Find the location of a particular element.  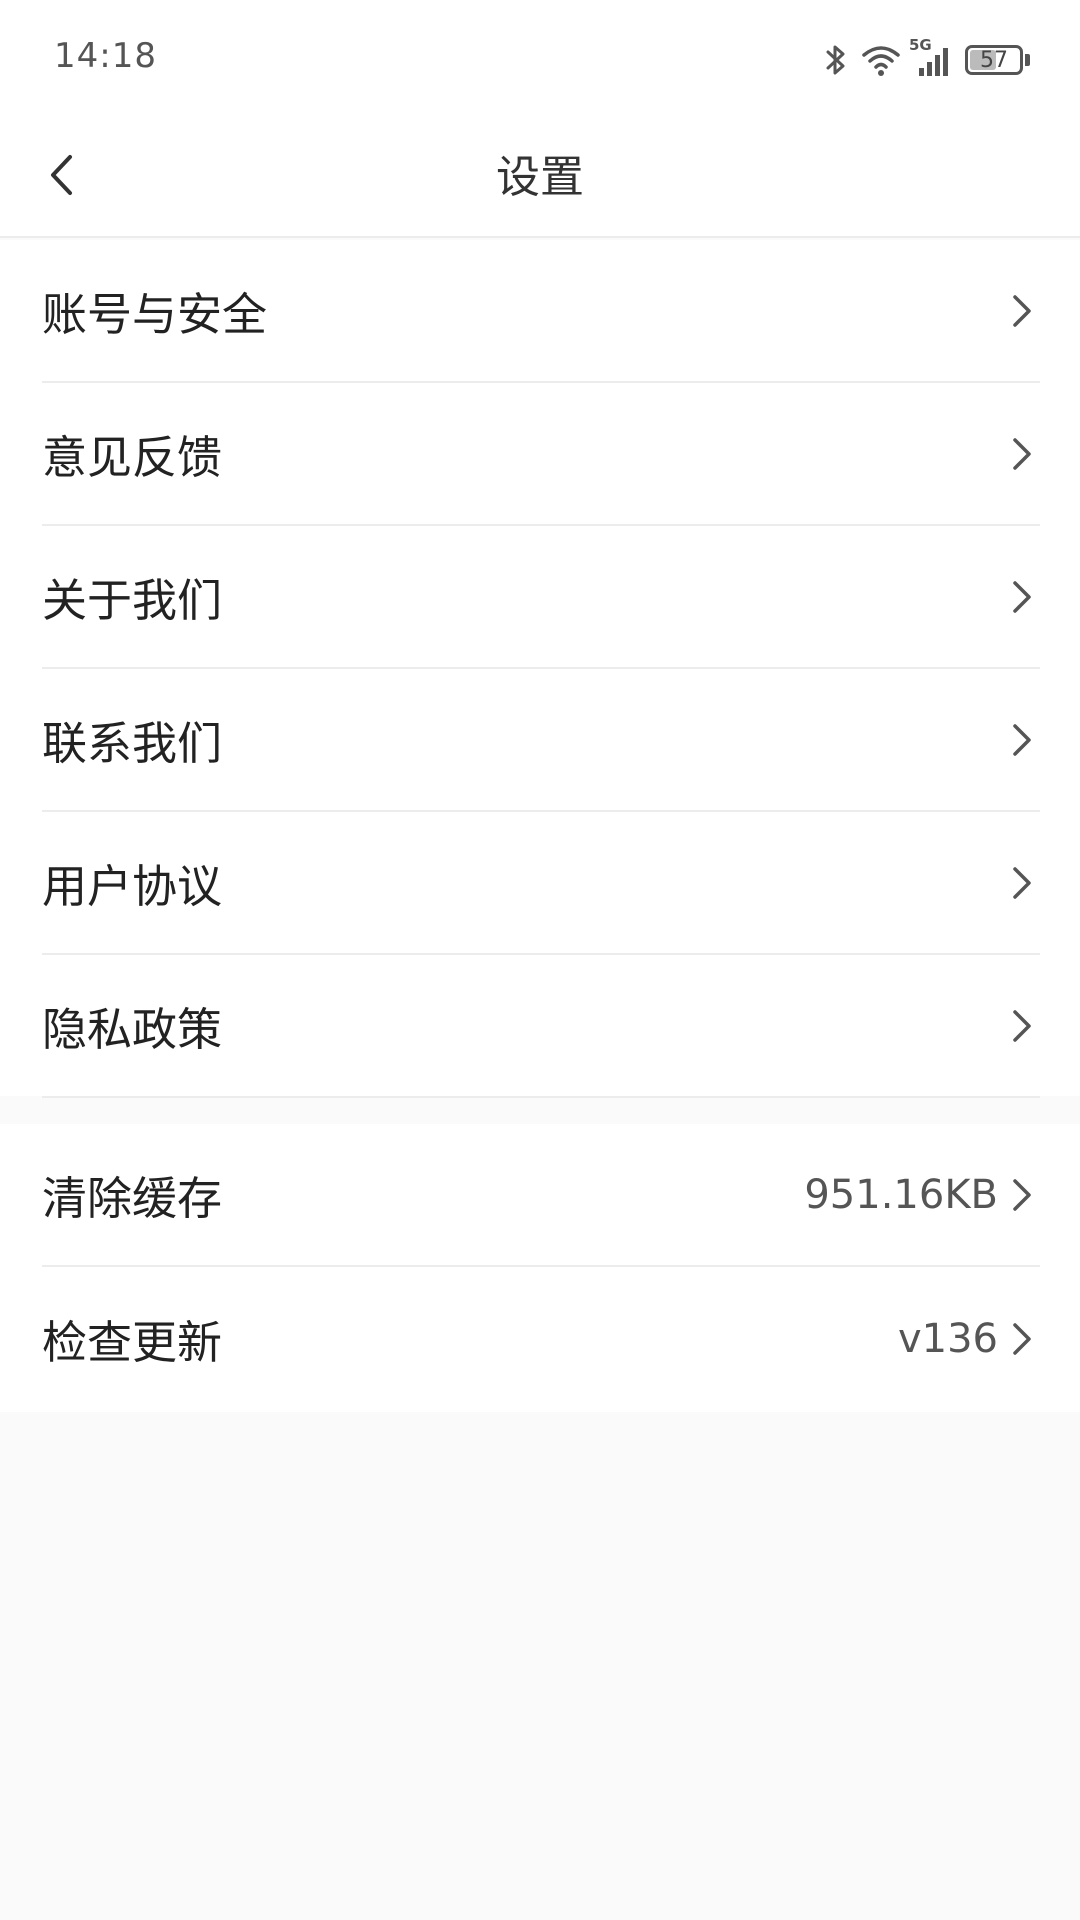

status-bar: 14:18 5G 57 is located at coordinates (540, 59).